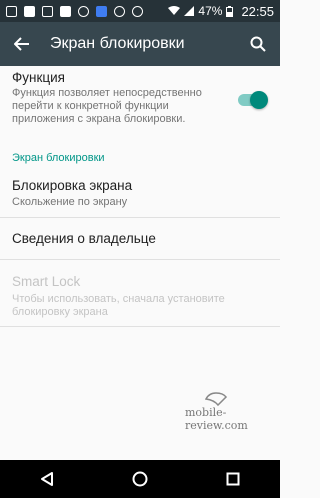 This screenshot has height=498, width=320. I want to click on wifi-icon, so click(174, 10).